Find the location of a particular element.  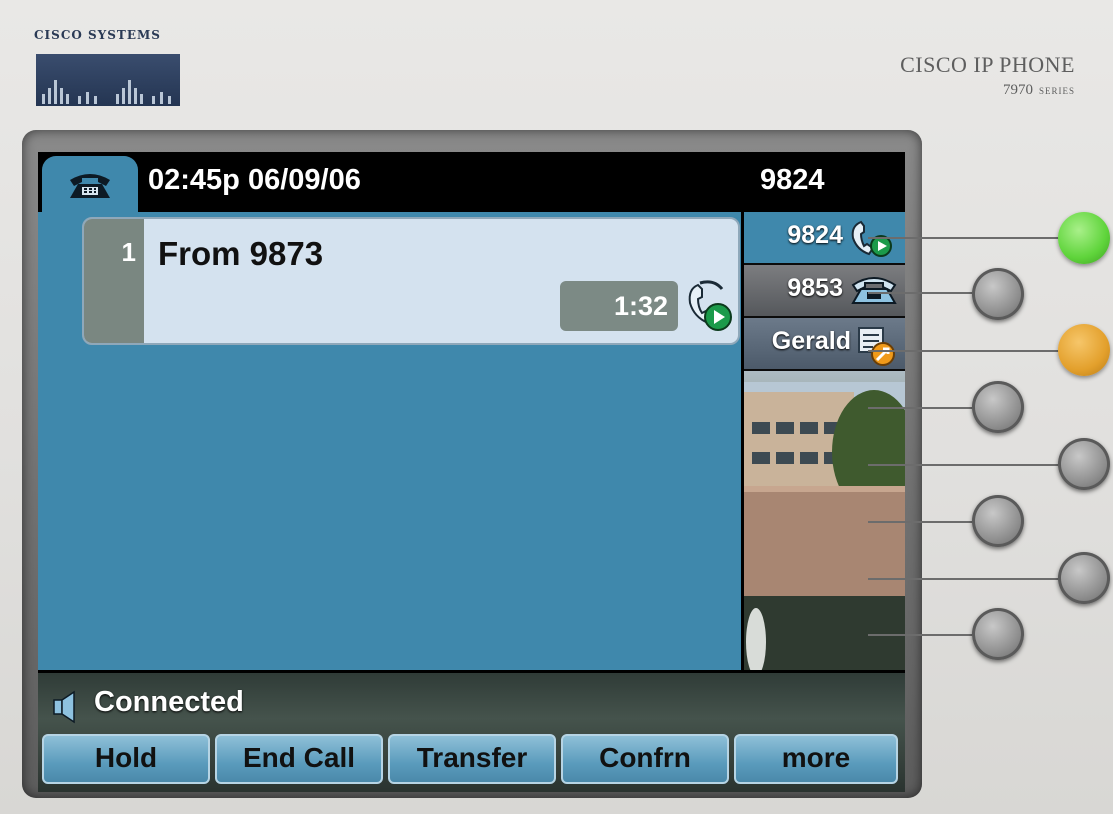

model-label: CISCO IP PHONE 7970 SERIES is located at coordinates (987, 75).